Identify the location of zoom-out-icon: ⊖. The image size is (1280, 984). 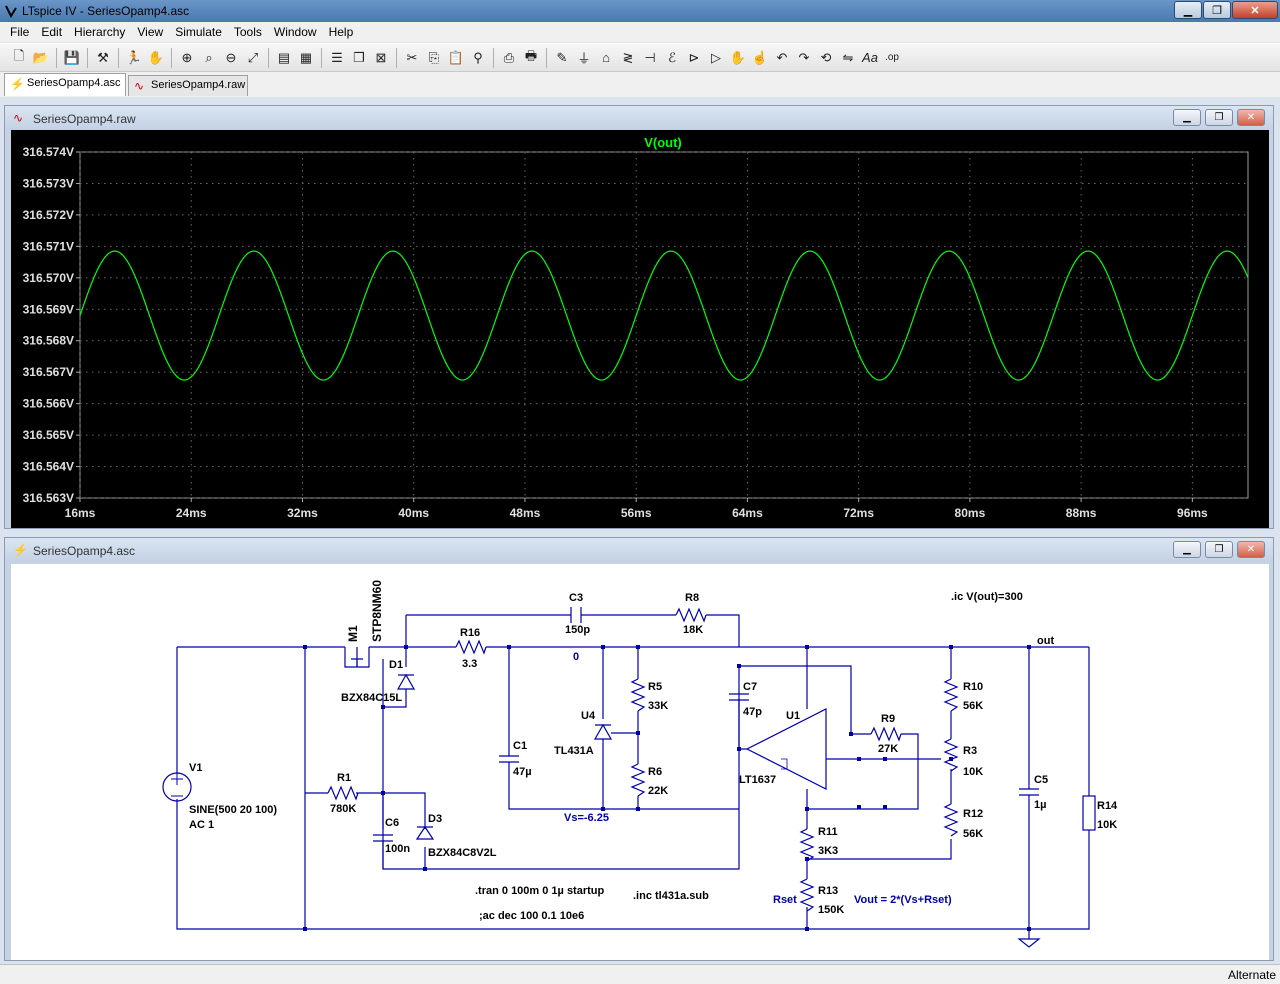
(231, 58).